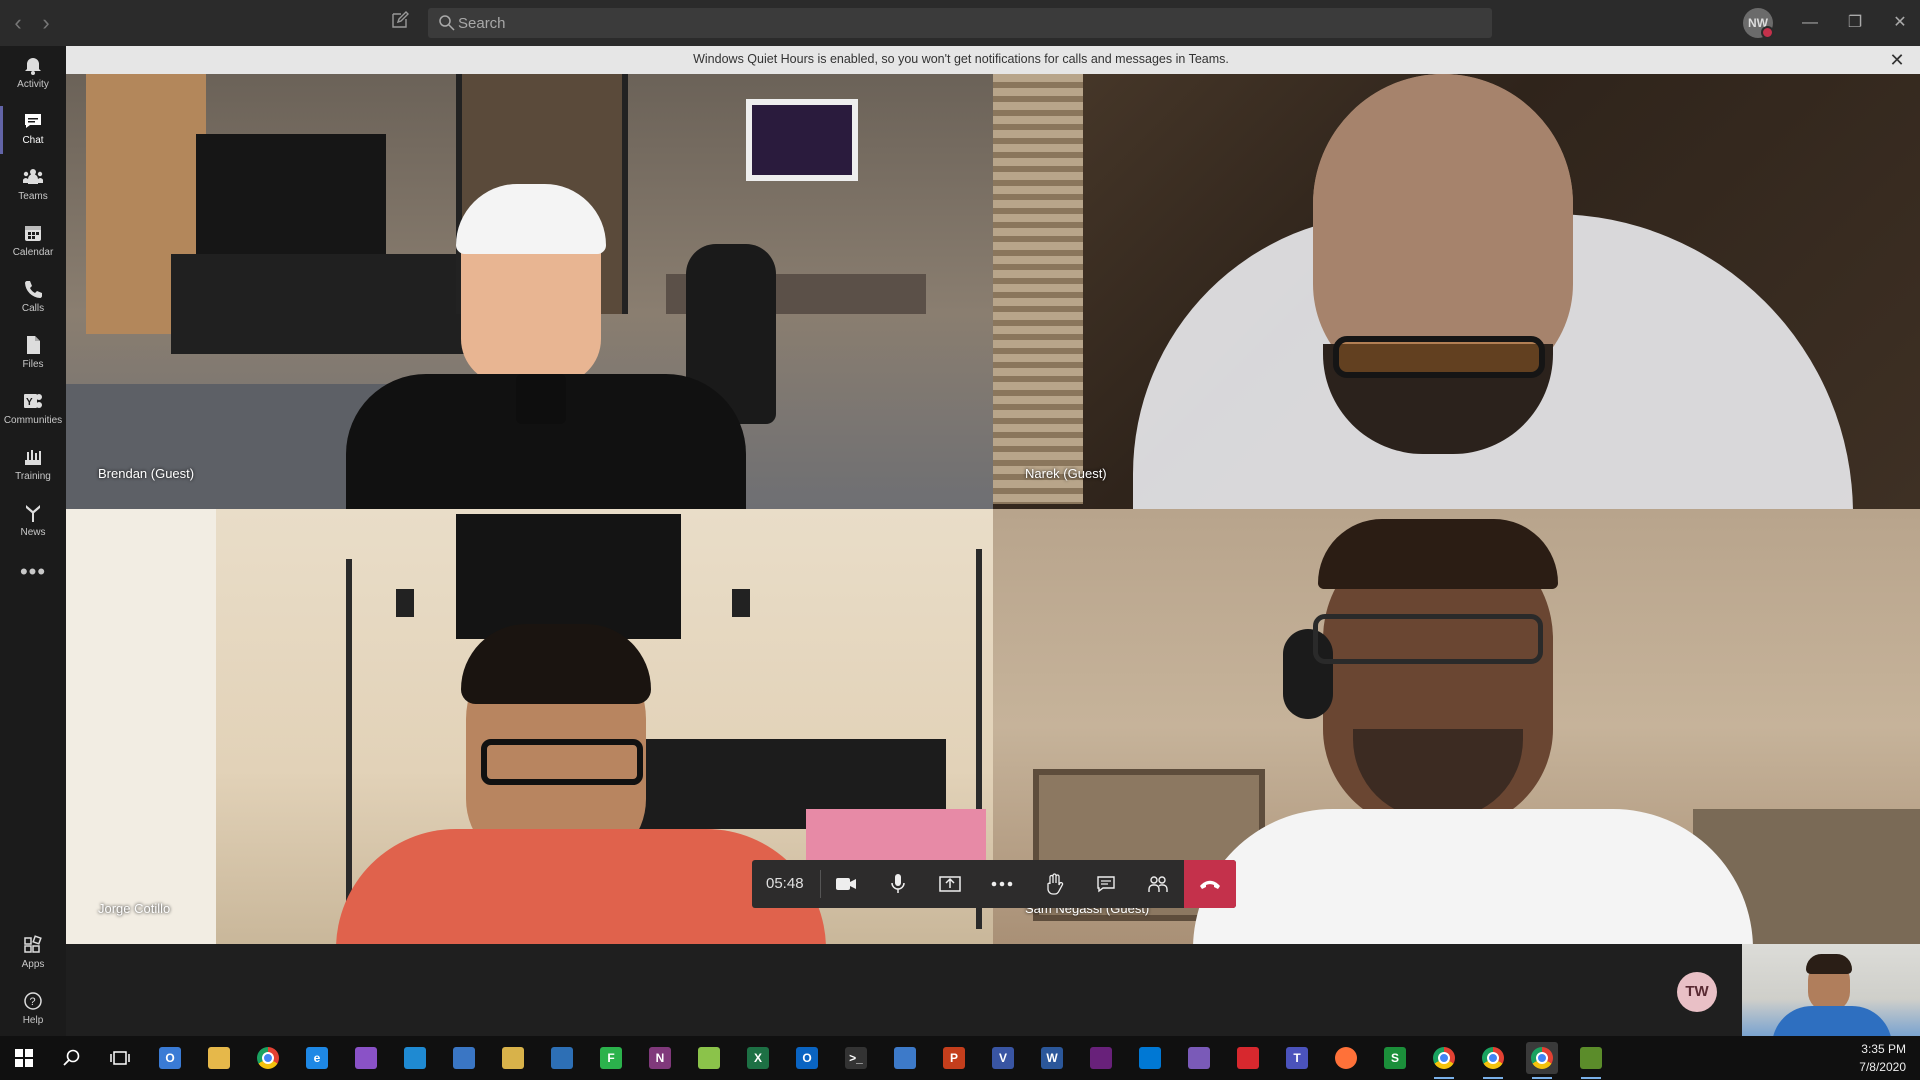 This screenshot has width=1920, height=1080. I want to click on camera-icon, so click(846, 884).